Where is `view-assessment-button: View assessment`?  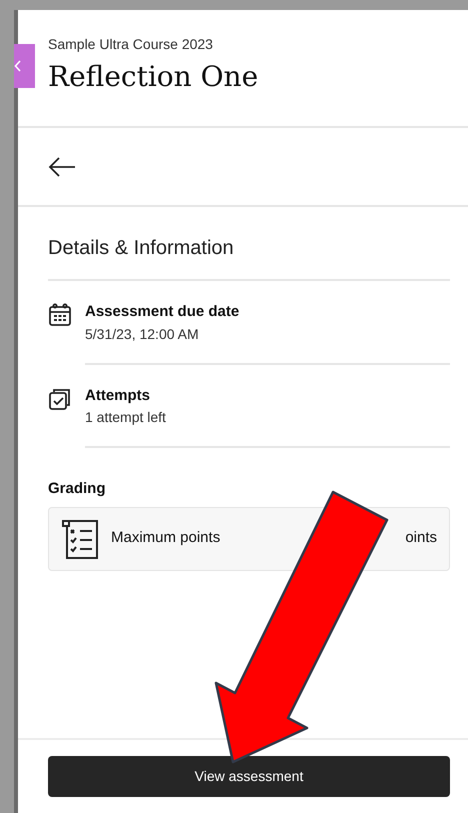
view-assessment-button: View assessment is located at coordinates (249, 776).